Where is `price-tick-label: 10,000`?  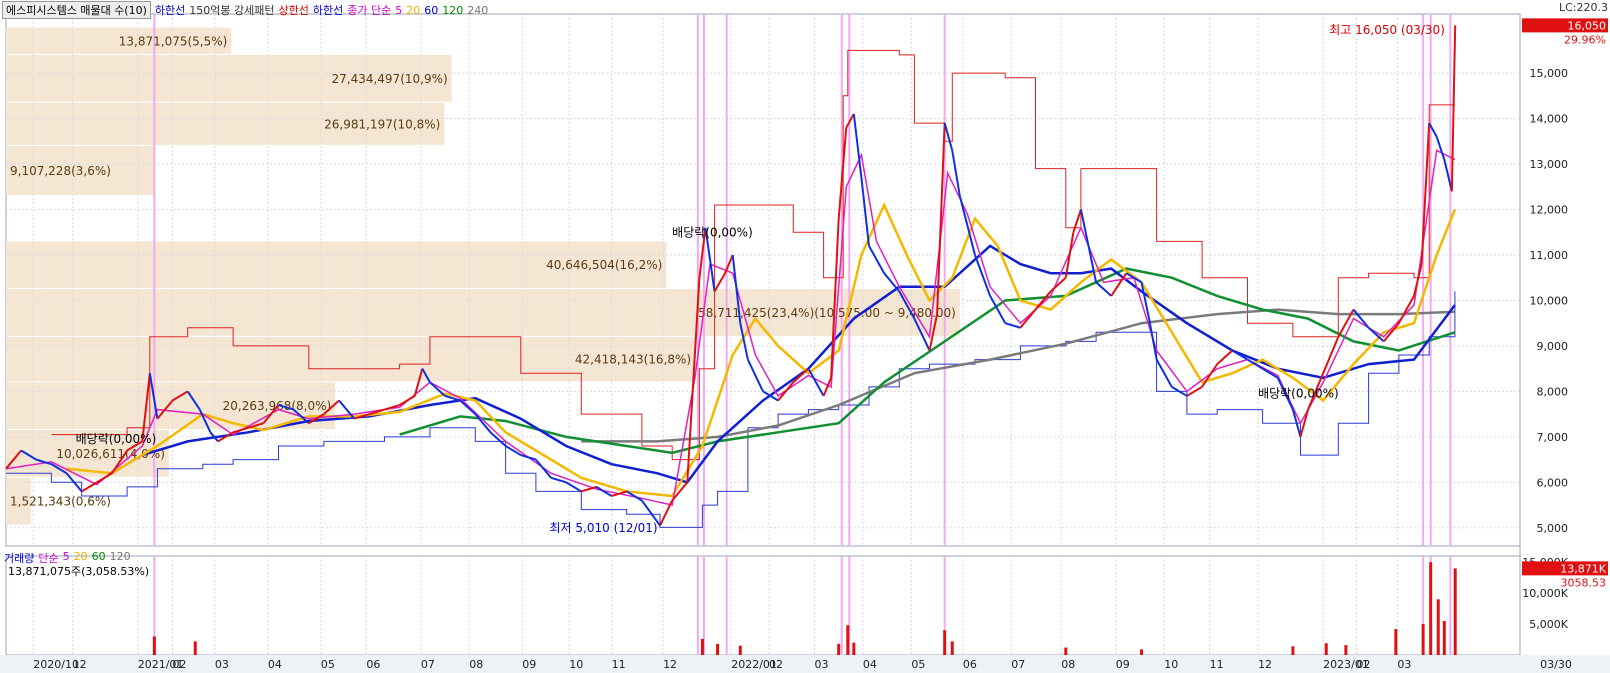 price-tick-label: 10,000 is located at coordinates (1549, 300).